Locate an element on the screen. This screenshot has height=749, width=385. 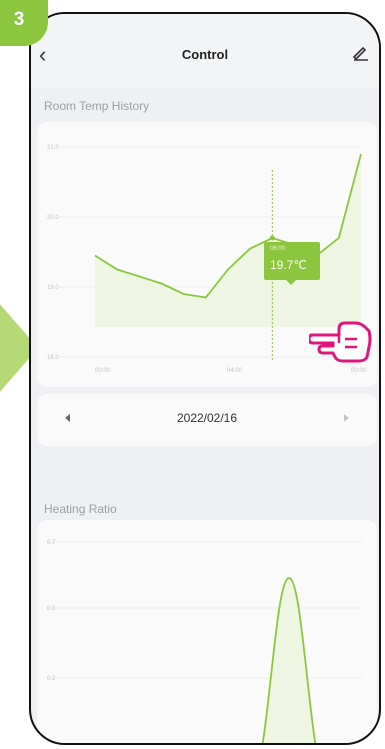
temp-tooltip: 06:00 19.7℃ is located at coordinates (292, 263).